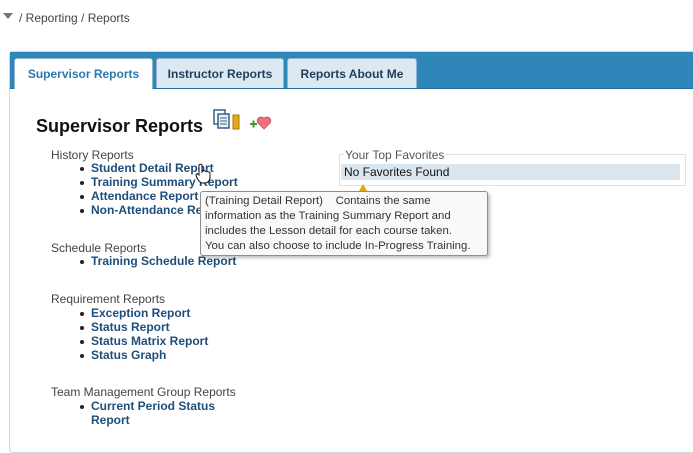  Describe the element at coordinates (395, 155) in the screenshot. I see `favorites-title: Your Top Favorites` at that location.